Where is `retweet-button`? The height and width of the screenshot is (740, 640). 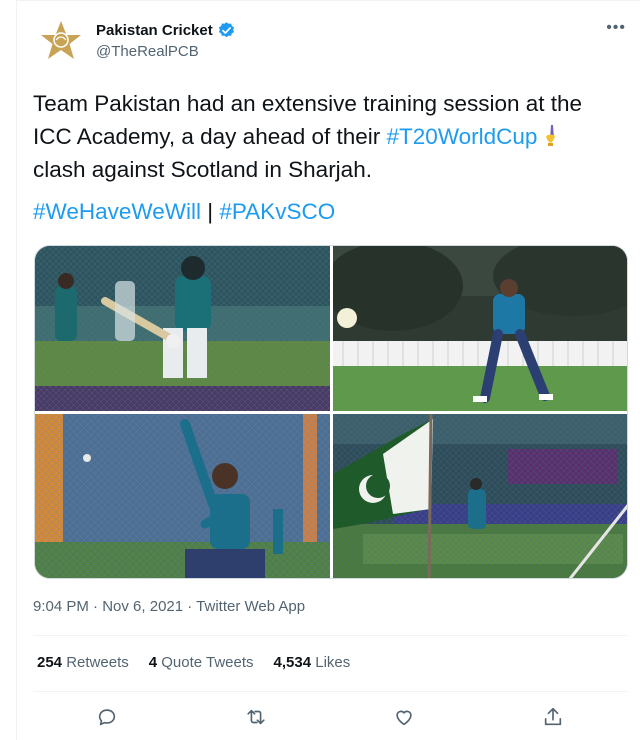 retweet-button is located at coordinates (256, 717).